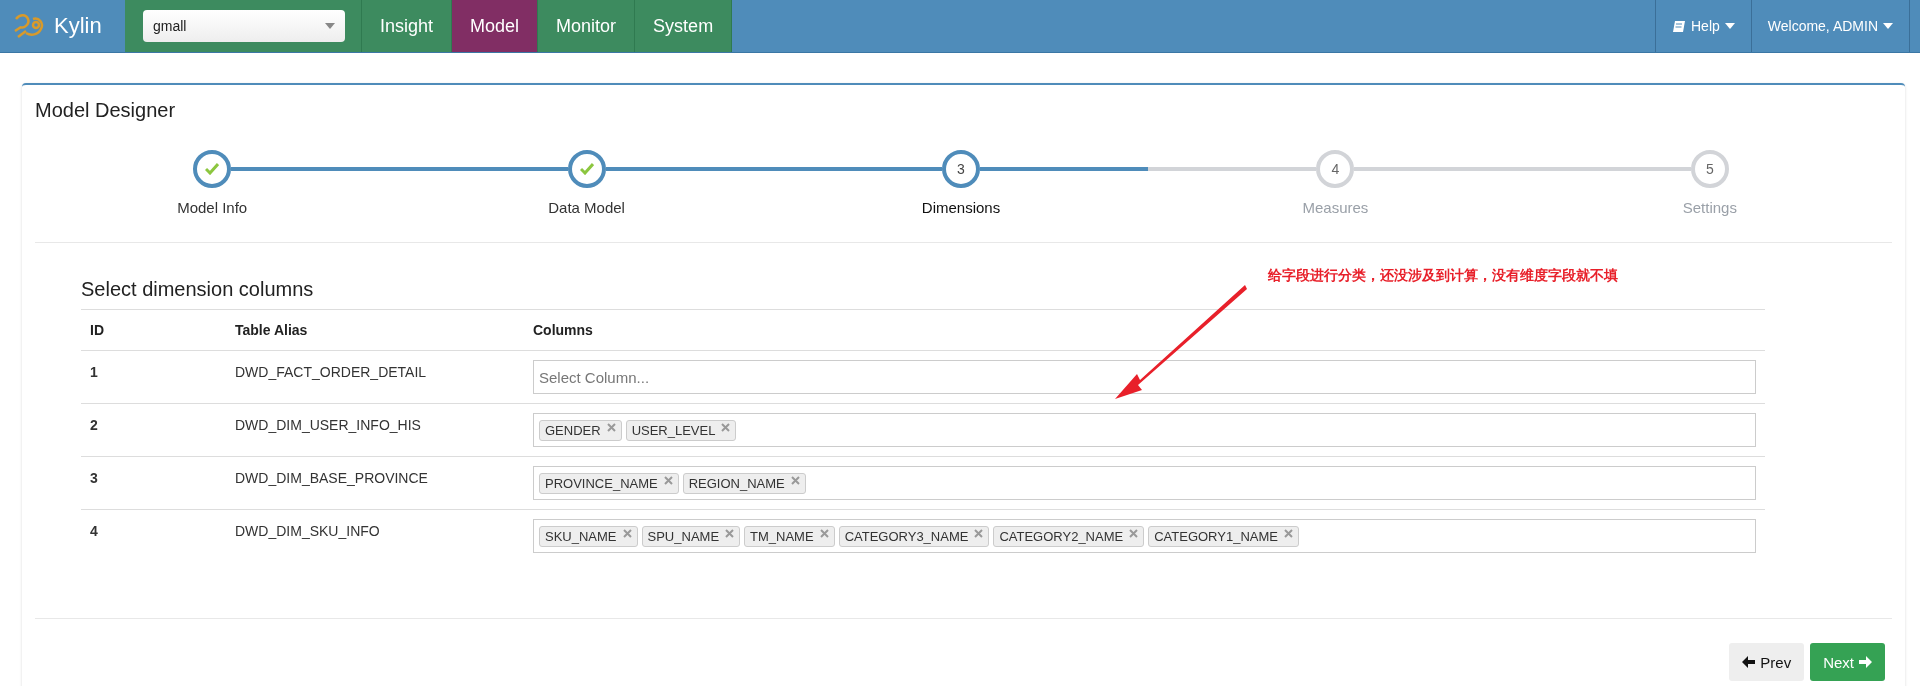 This screenshot has width=1920, height=686. What do you see at coordinates (1767, 662) in the screenshot?
I see `prev-button: Prev` at bounding box center [1767, 662].